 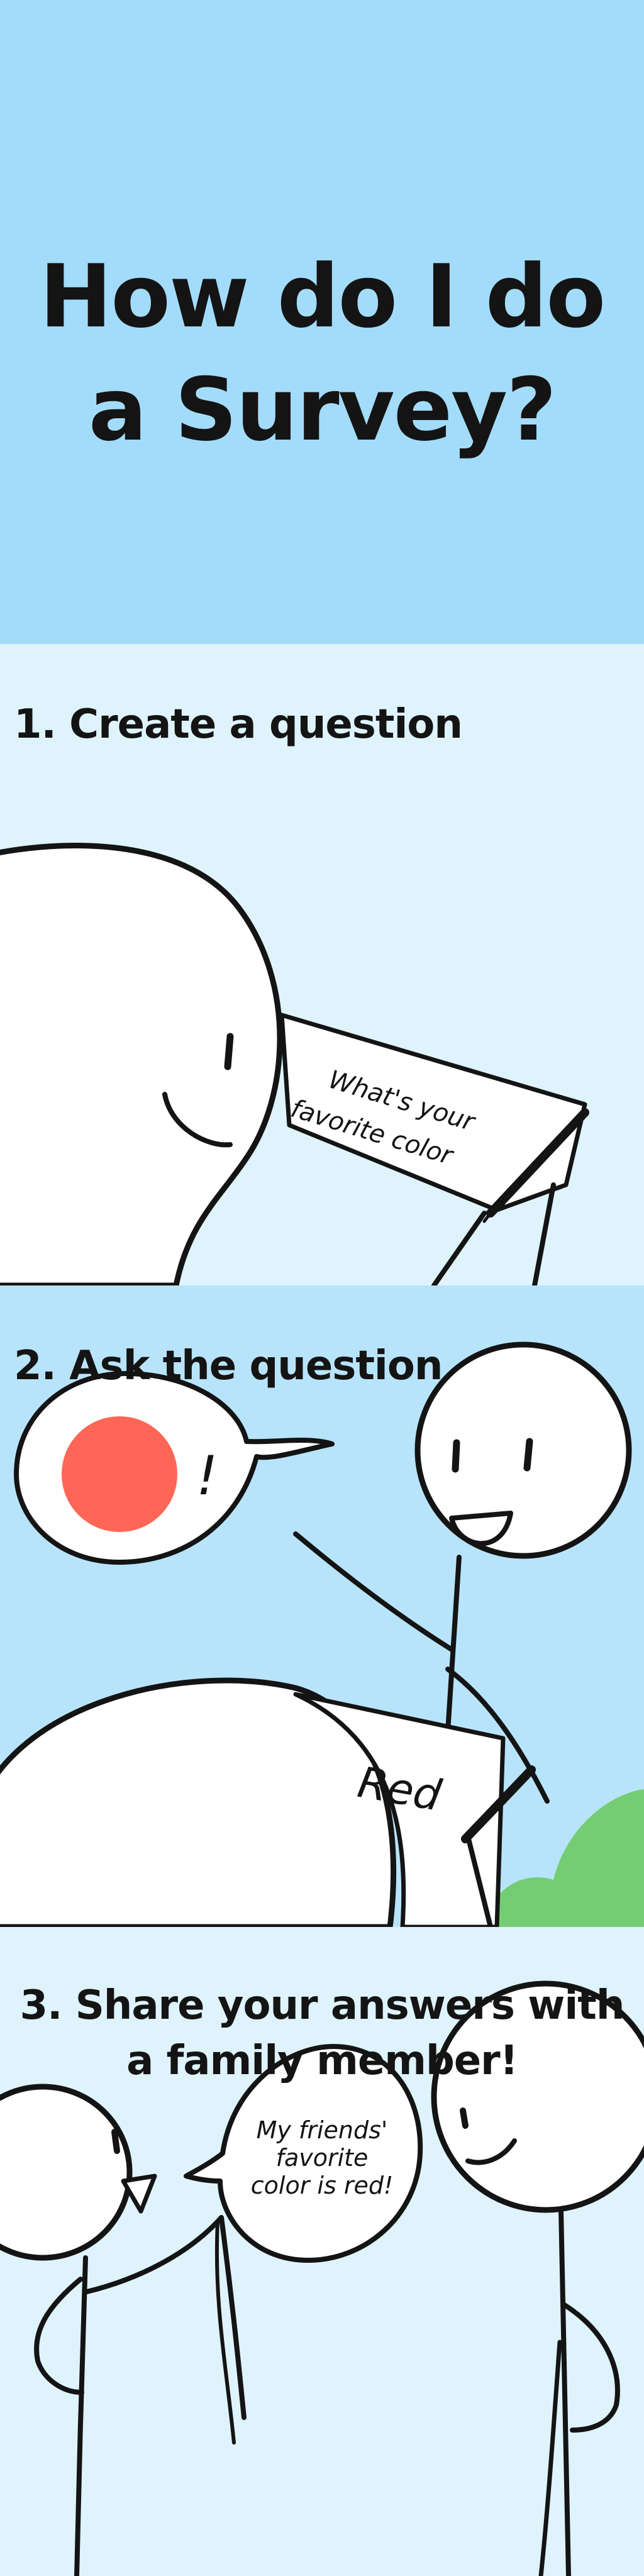 I want to click on friend-body, so click(x=453, y=1654).